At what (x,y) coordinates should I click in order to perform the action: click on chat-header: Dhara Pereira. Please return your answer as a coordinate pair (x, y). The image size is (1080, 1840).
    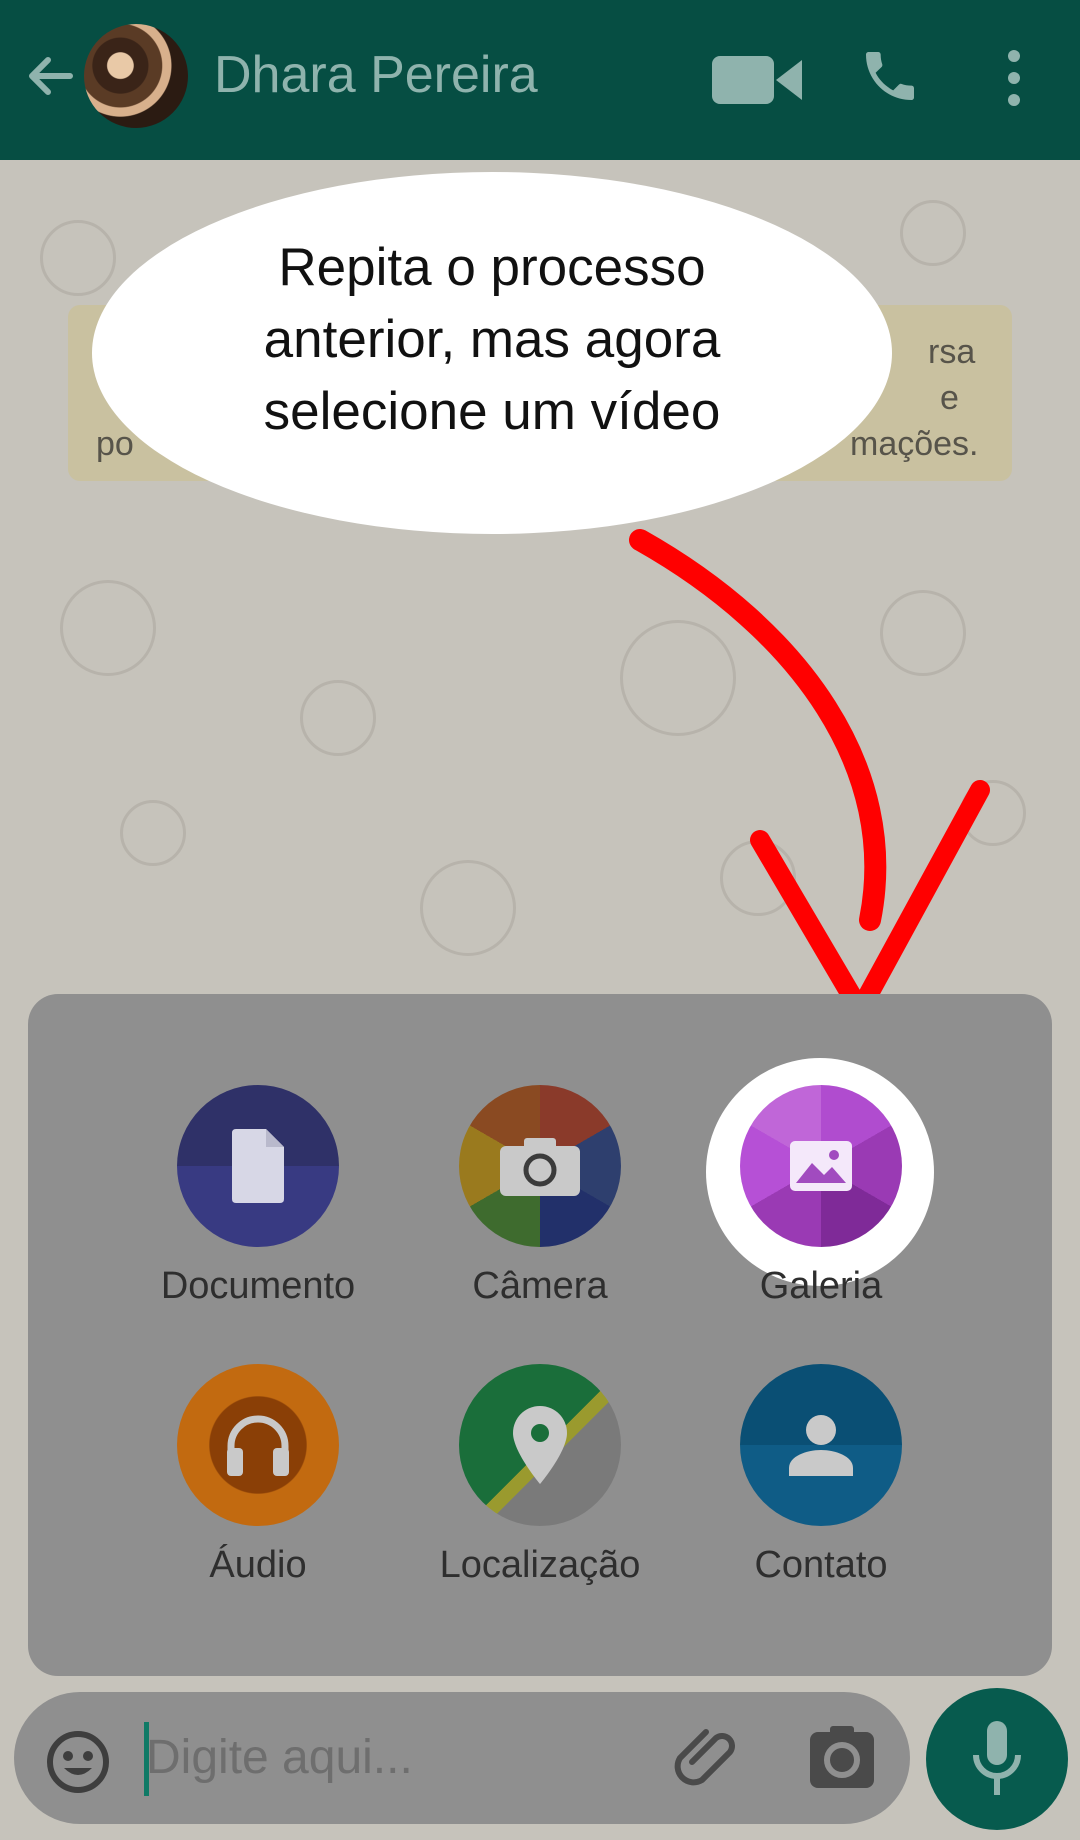
    Looking at the image, I should click on (540, 80).